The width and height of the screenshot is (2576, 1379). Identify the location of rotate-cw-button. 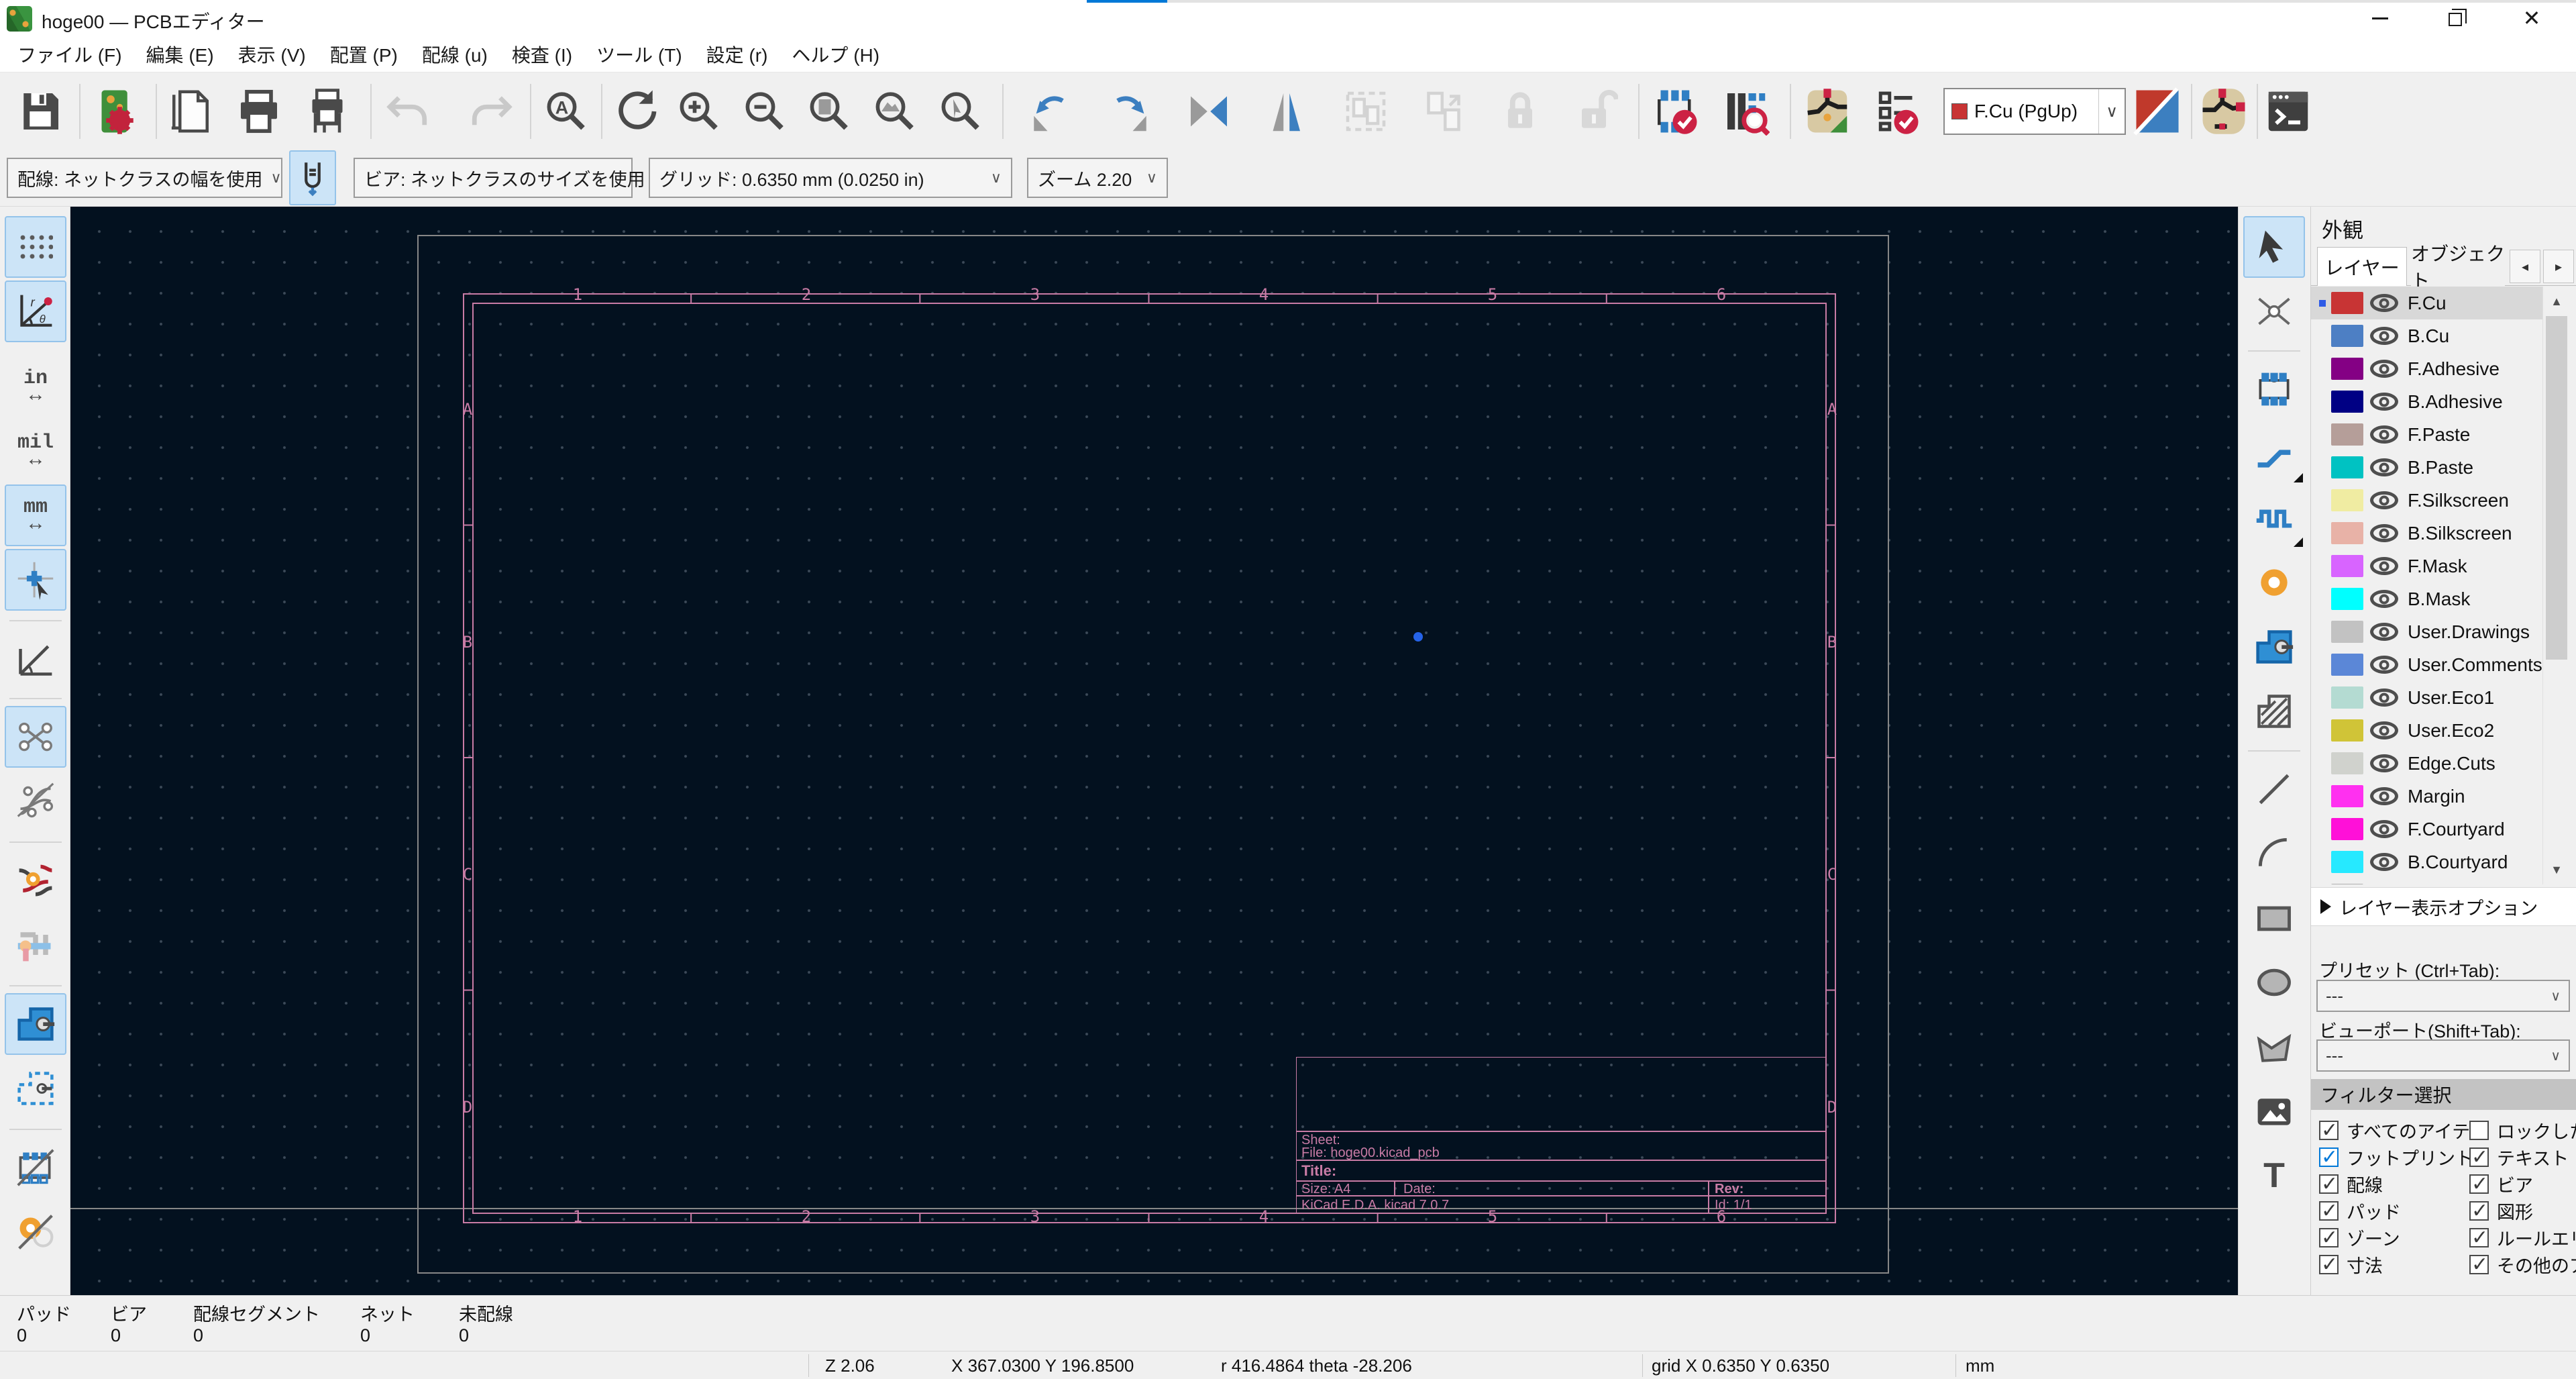
(1130, 111).